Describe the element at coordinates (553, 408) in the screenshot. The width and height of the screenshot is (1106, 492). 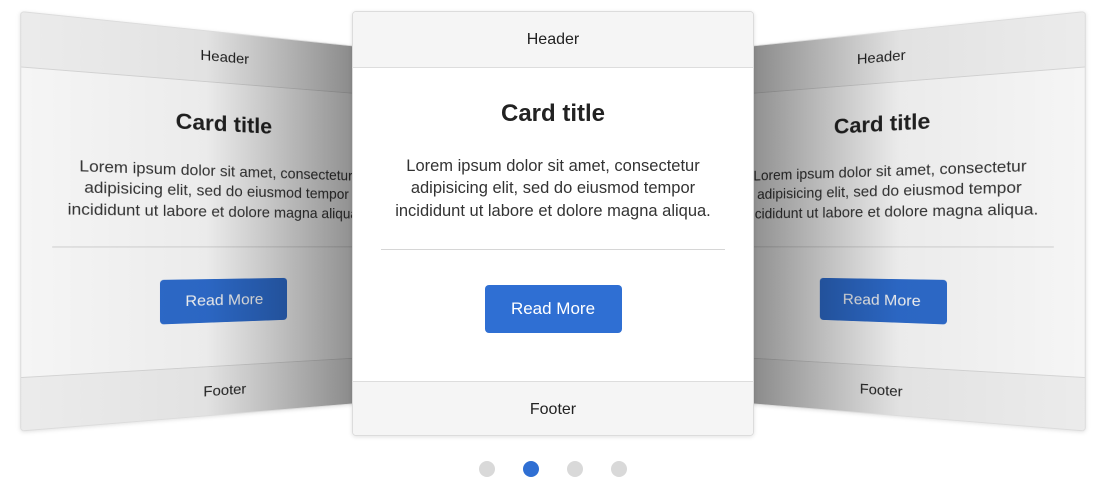
I see `card-footer: Footer` at that location.